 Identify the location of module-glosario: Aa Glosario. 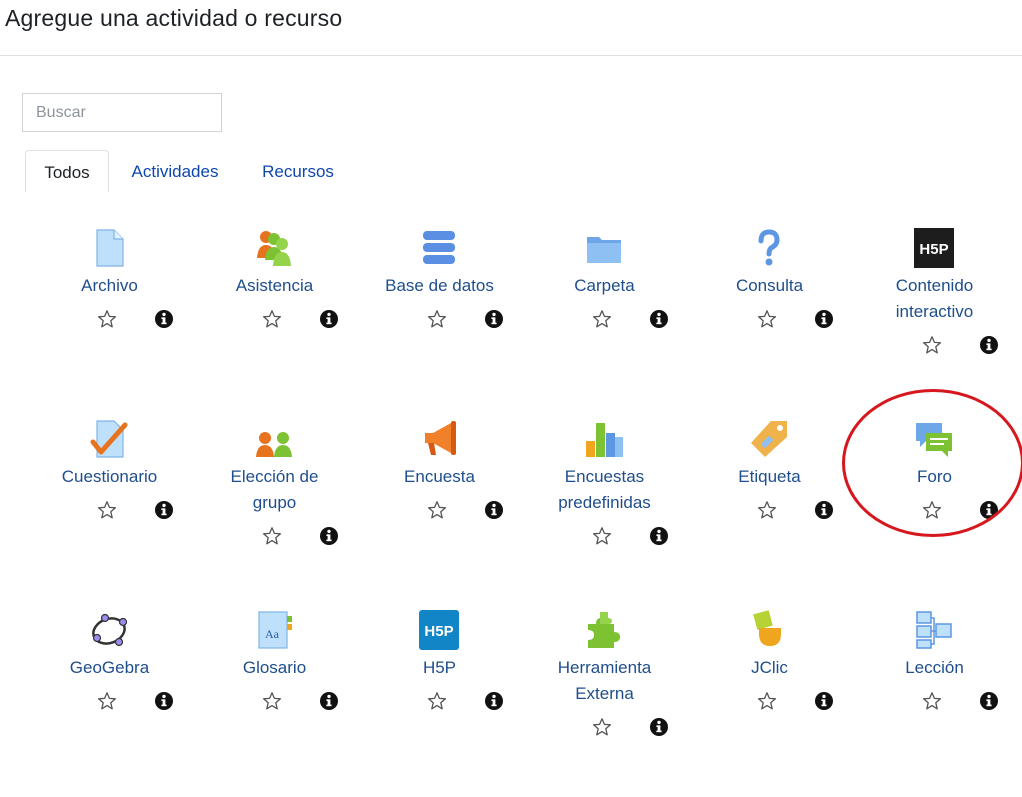
(274, 680).